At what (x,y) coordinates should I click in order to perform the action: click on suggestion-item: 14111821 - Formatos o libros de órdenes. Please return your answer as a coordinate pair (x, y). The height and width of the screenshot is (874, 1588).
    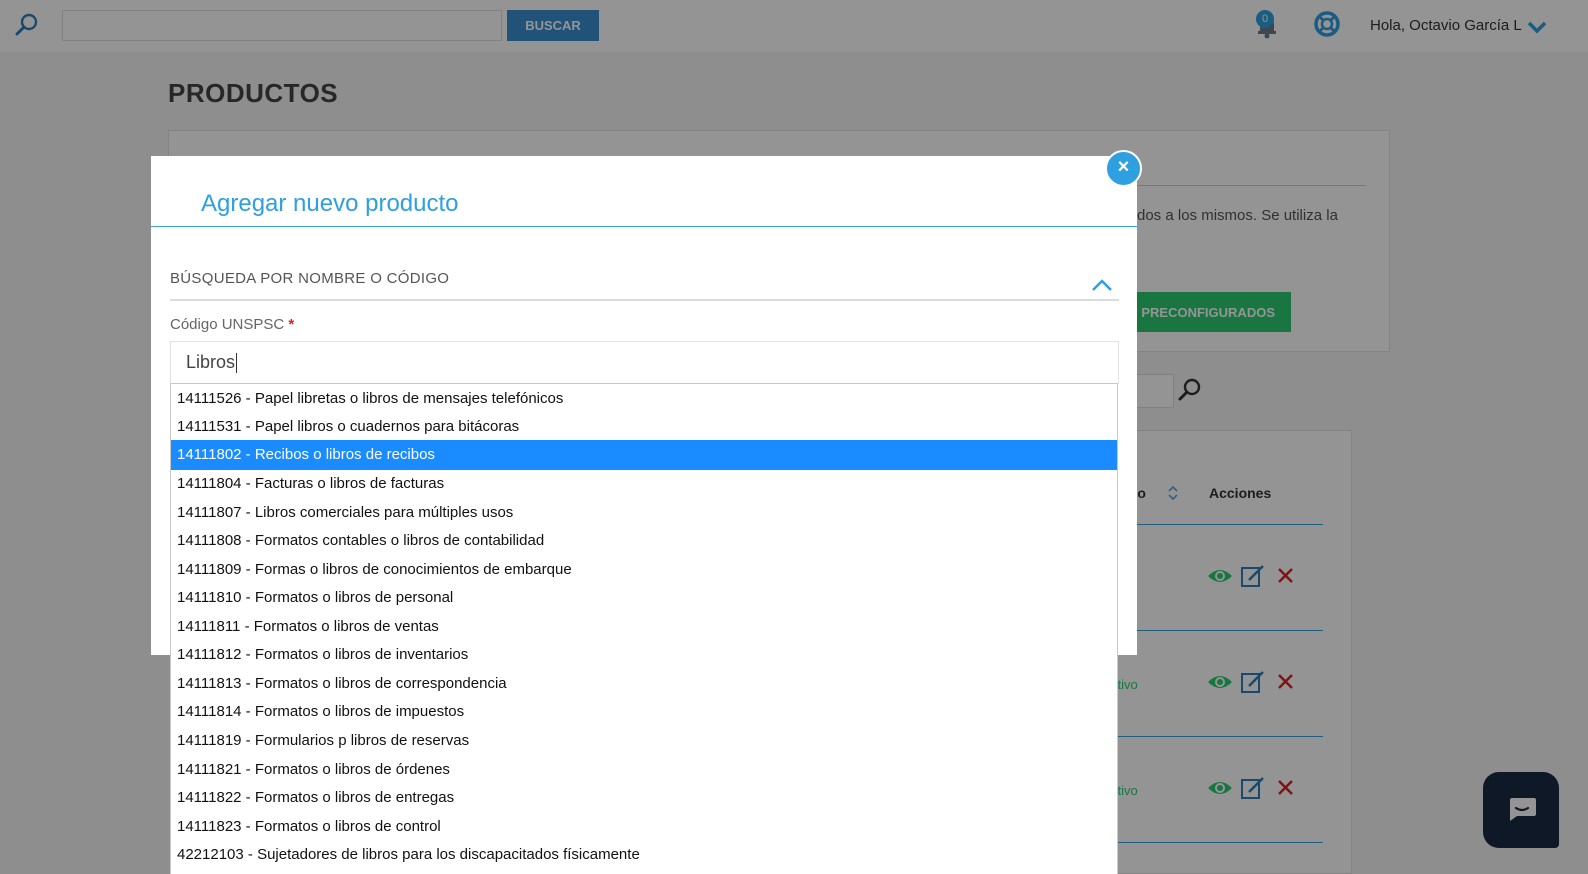
    Looking at the image, I should click on (644, 770).